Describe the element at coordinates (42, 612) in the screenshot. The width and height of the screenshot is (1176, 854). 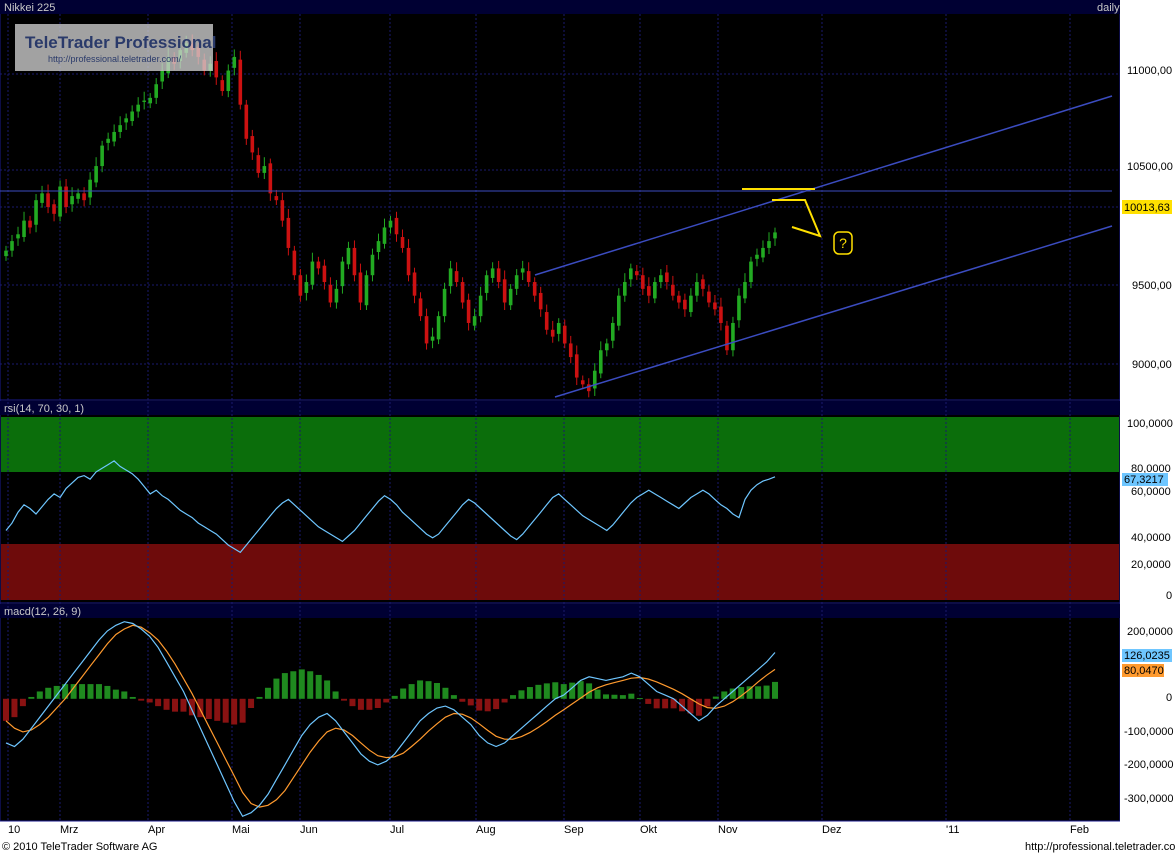
I see `macd-title: macd(12, 26, 9)` at that location.